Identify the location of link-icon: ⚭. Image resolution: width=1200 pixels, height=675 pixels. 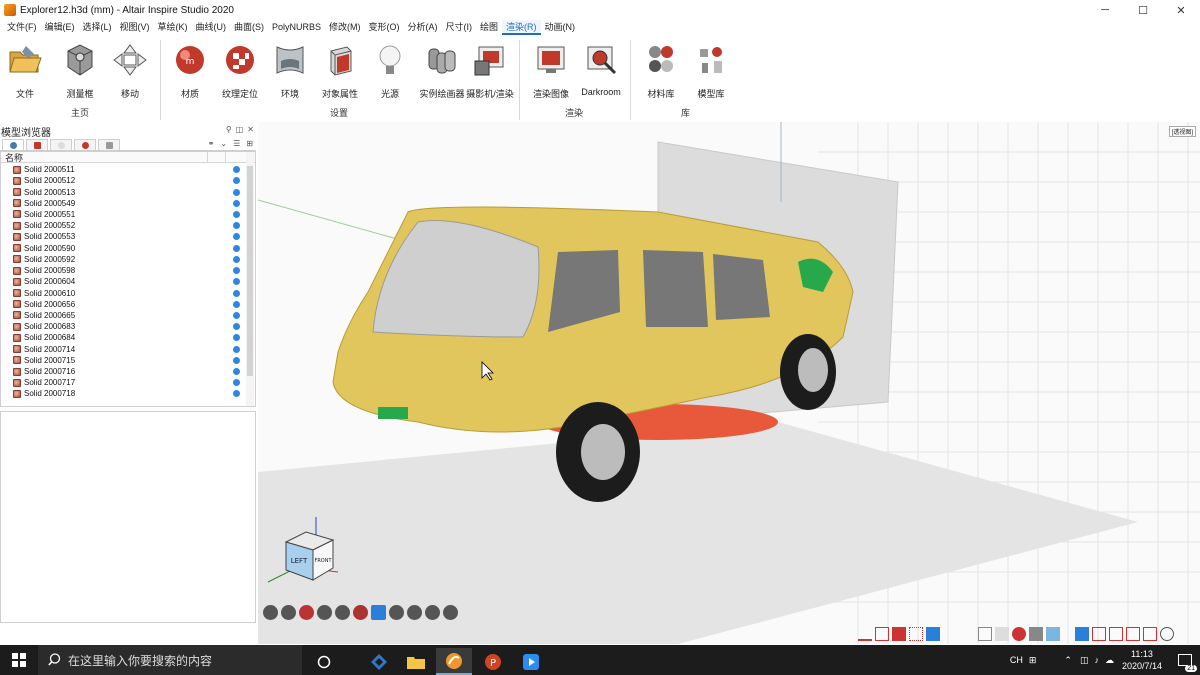
(211, 143).